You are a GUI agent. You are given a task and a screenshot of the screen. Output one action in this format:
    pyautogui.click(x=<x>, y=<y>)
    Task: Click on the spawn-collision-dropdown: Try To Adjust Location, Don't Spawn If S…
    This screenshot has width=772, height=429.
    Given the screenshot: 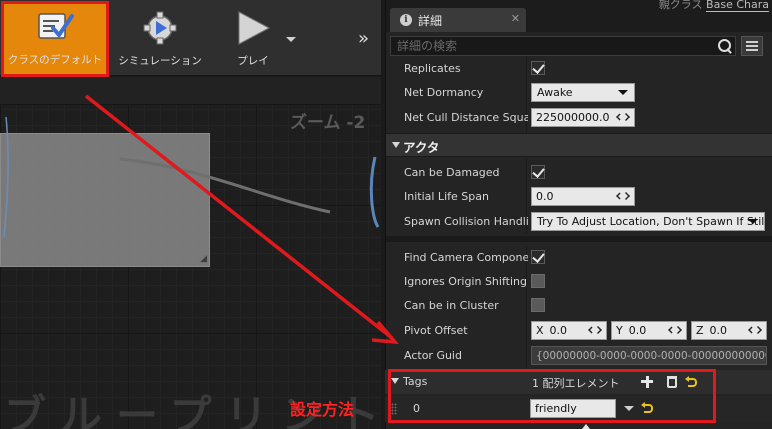 What is the action you would take?
    pyautogui.click(x=648, y=221)
    